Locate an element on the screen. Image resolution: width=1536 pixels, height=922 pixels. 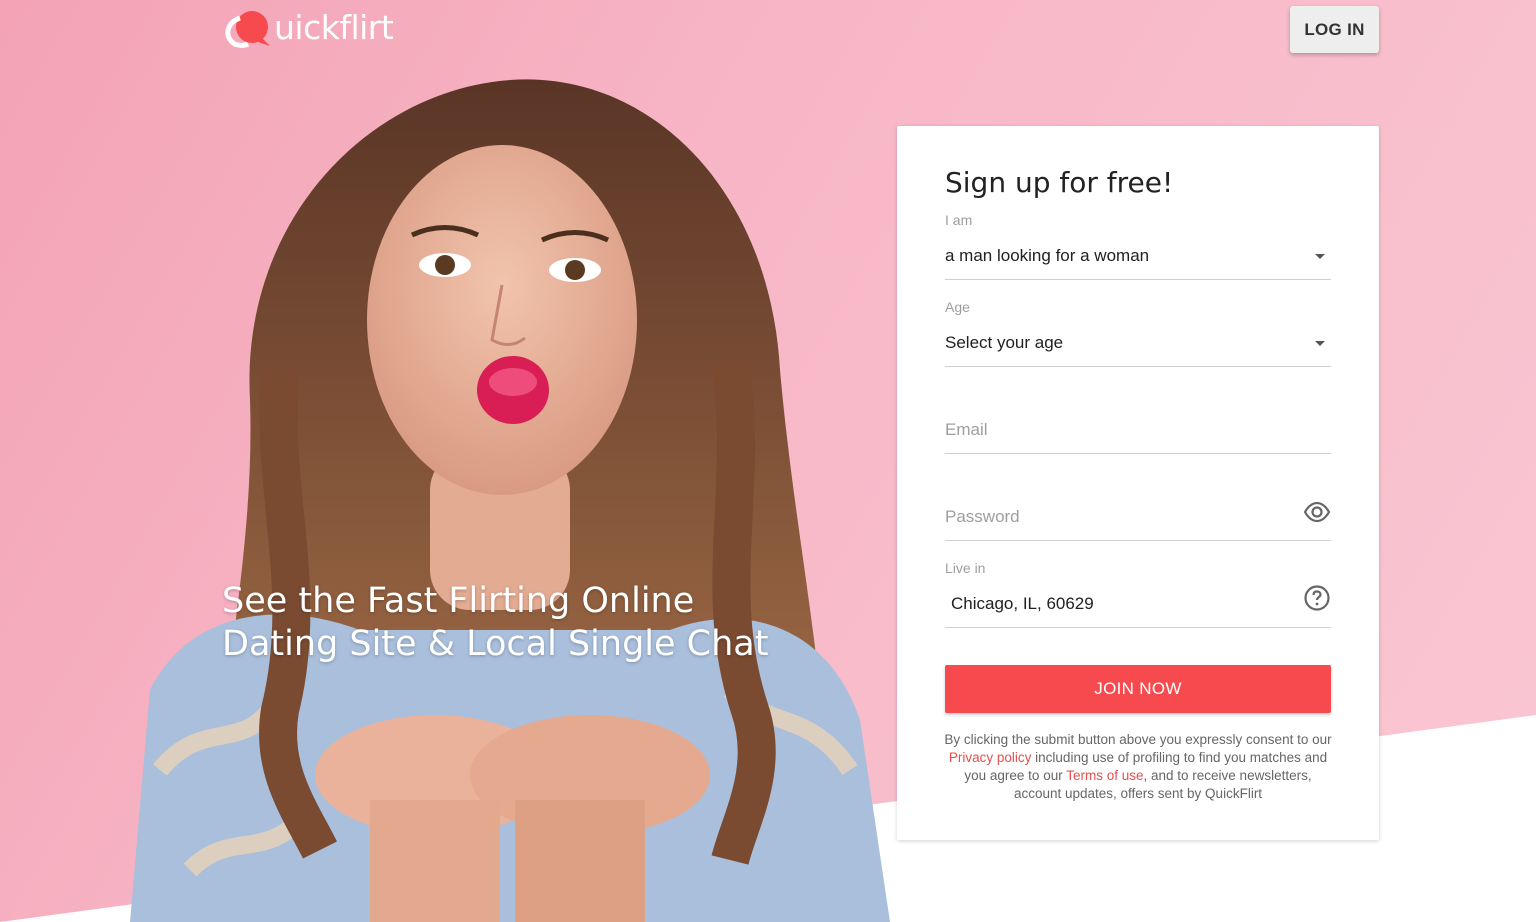
gender-label: I am is located at coordinates (959, 220).